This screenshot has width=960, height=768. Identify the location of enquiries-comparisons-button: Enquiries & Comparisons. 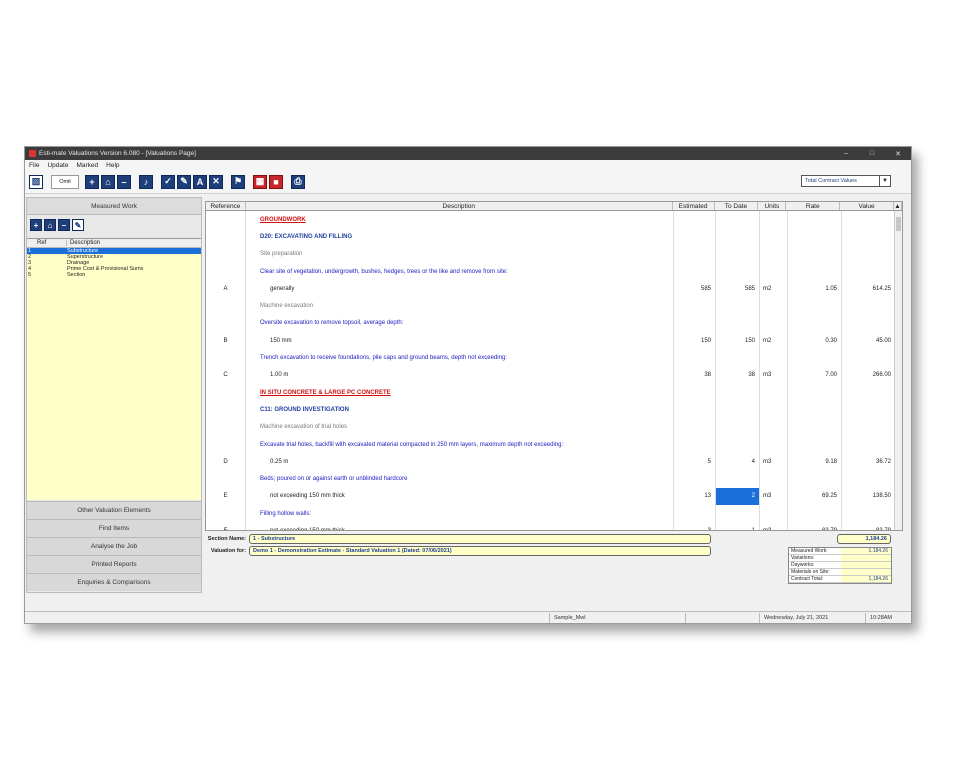
(114, 582).